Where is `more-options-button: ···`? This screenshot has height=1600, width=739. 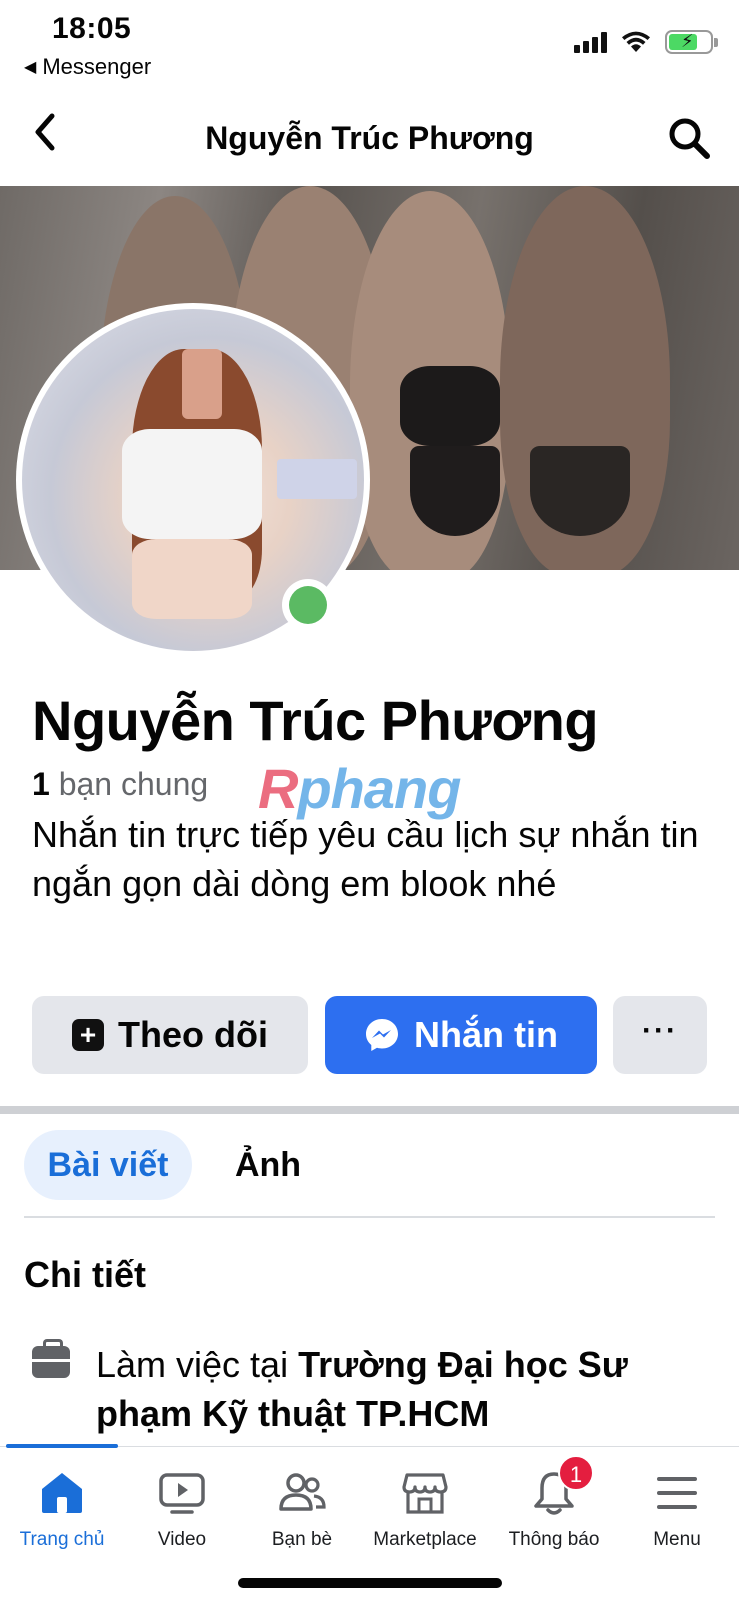
more-options-button: ··· is located at coordinates (660, 1035).